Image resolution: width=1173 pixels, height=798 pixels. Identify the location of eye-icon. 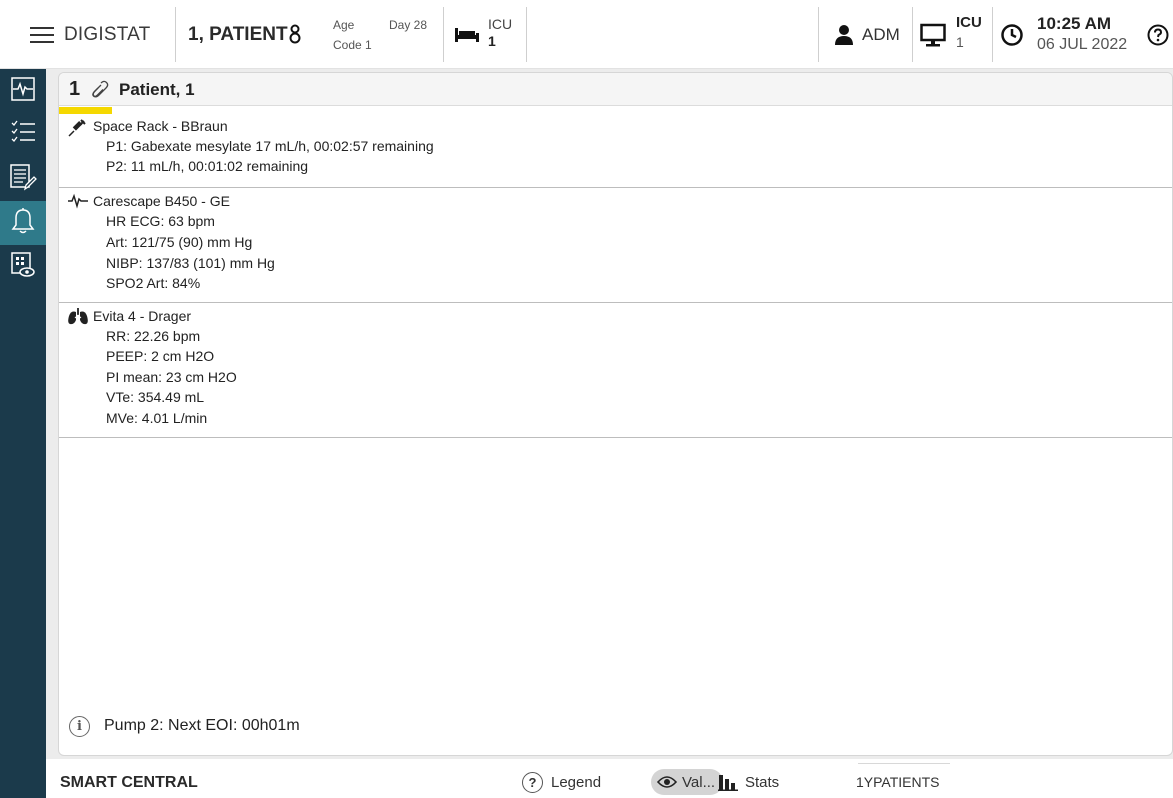
(667, 782).